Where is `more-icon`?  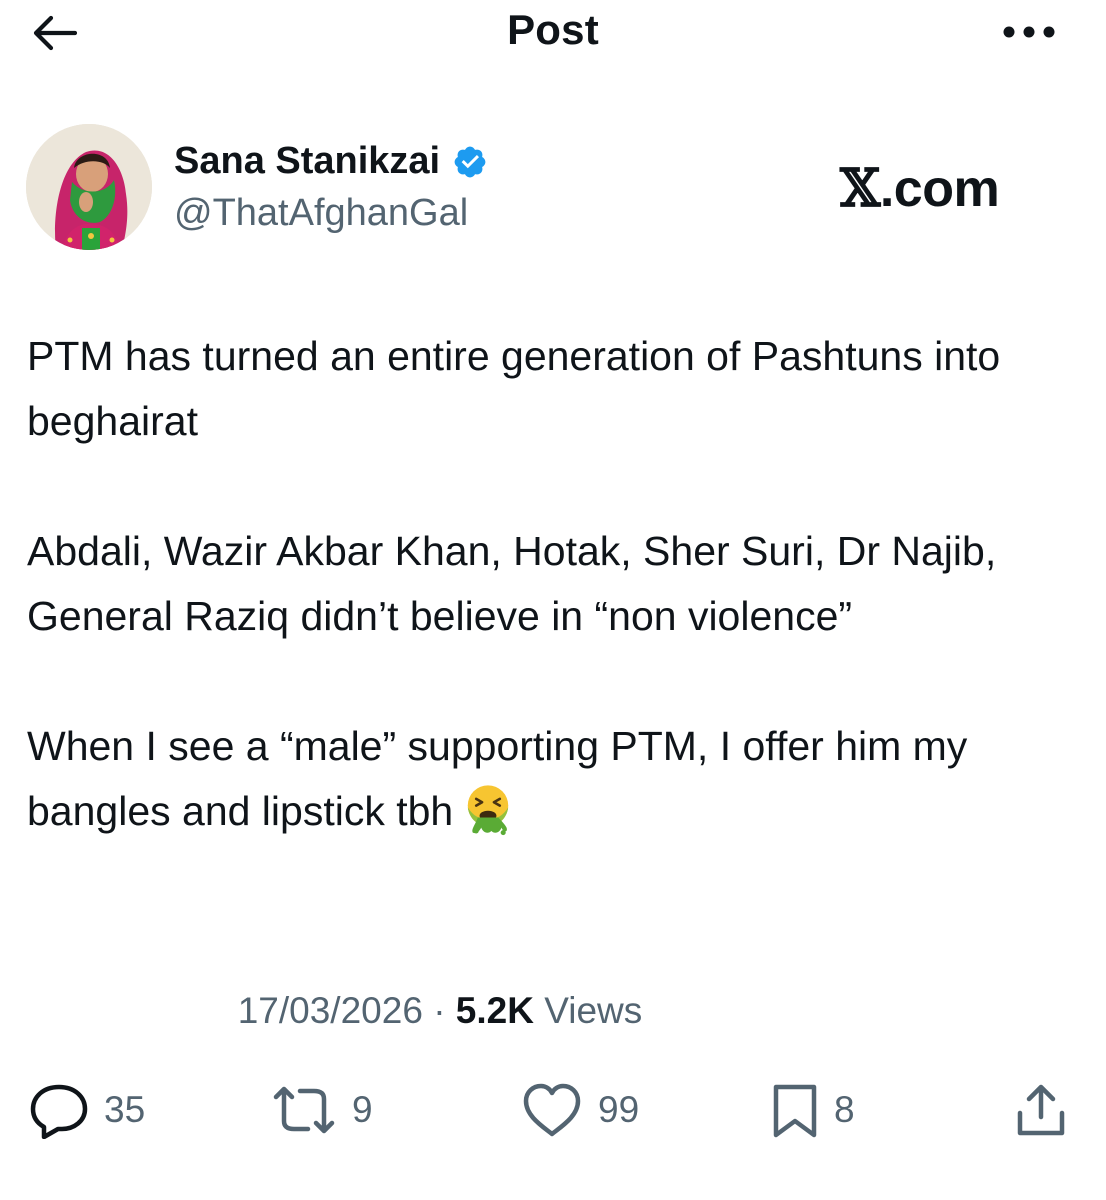 more-icon is located at coordinates (1029, 32).